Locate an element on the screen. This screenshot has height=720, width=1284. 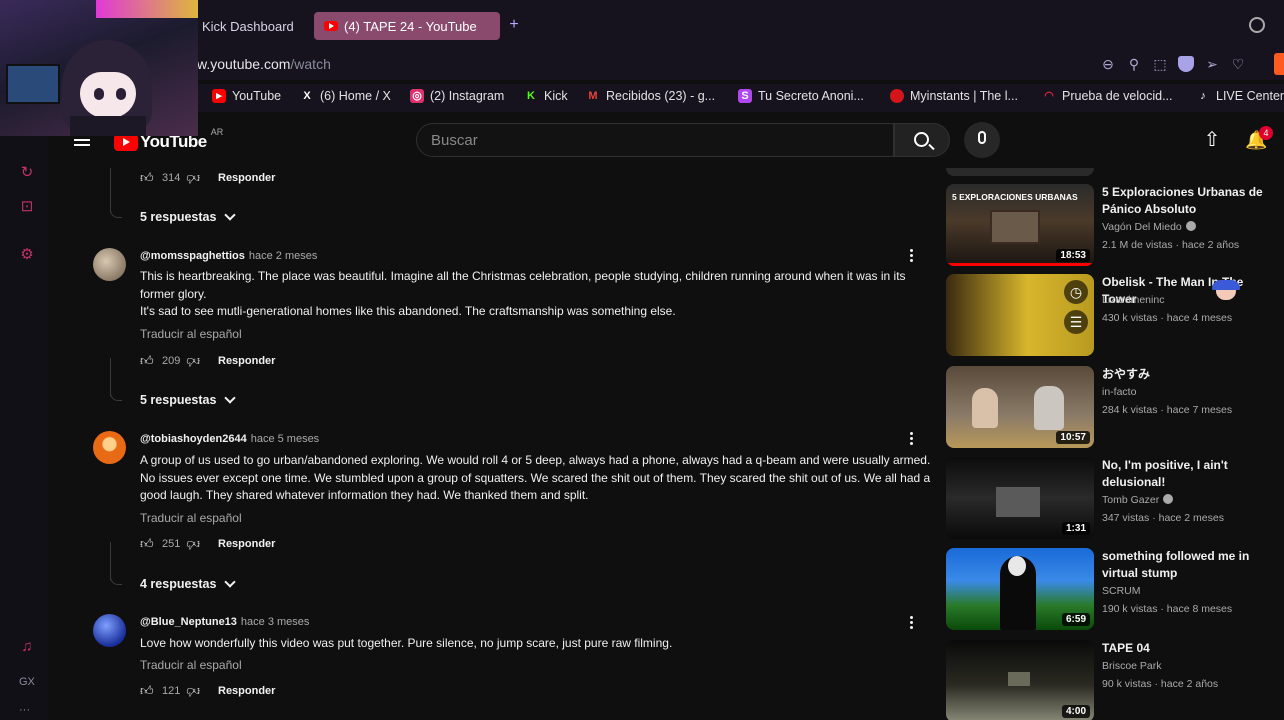
url-text: w.youtube.com/watch is located at coordinates (264, 64).